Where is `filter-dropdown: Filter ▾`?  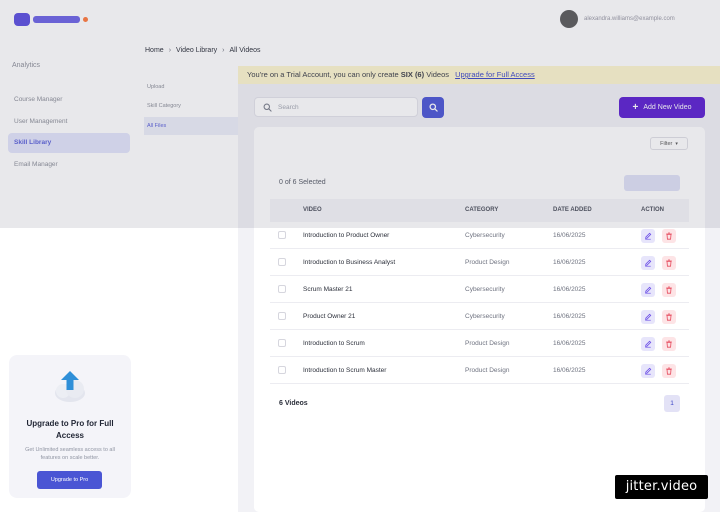 filter-dropdown: Filter ▾ is located at coordinates (669, 143).